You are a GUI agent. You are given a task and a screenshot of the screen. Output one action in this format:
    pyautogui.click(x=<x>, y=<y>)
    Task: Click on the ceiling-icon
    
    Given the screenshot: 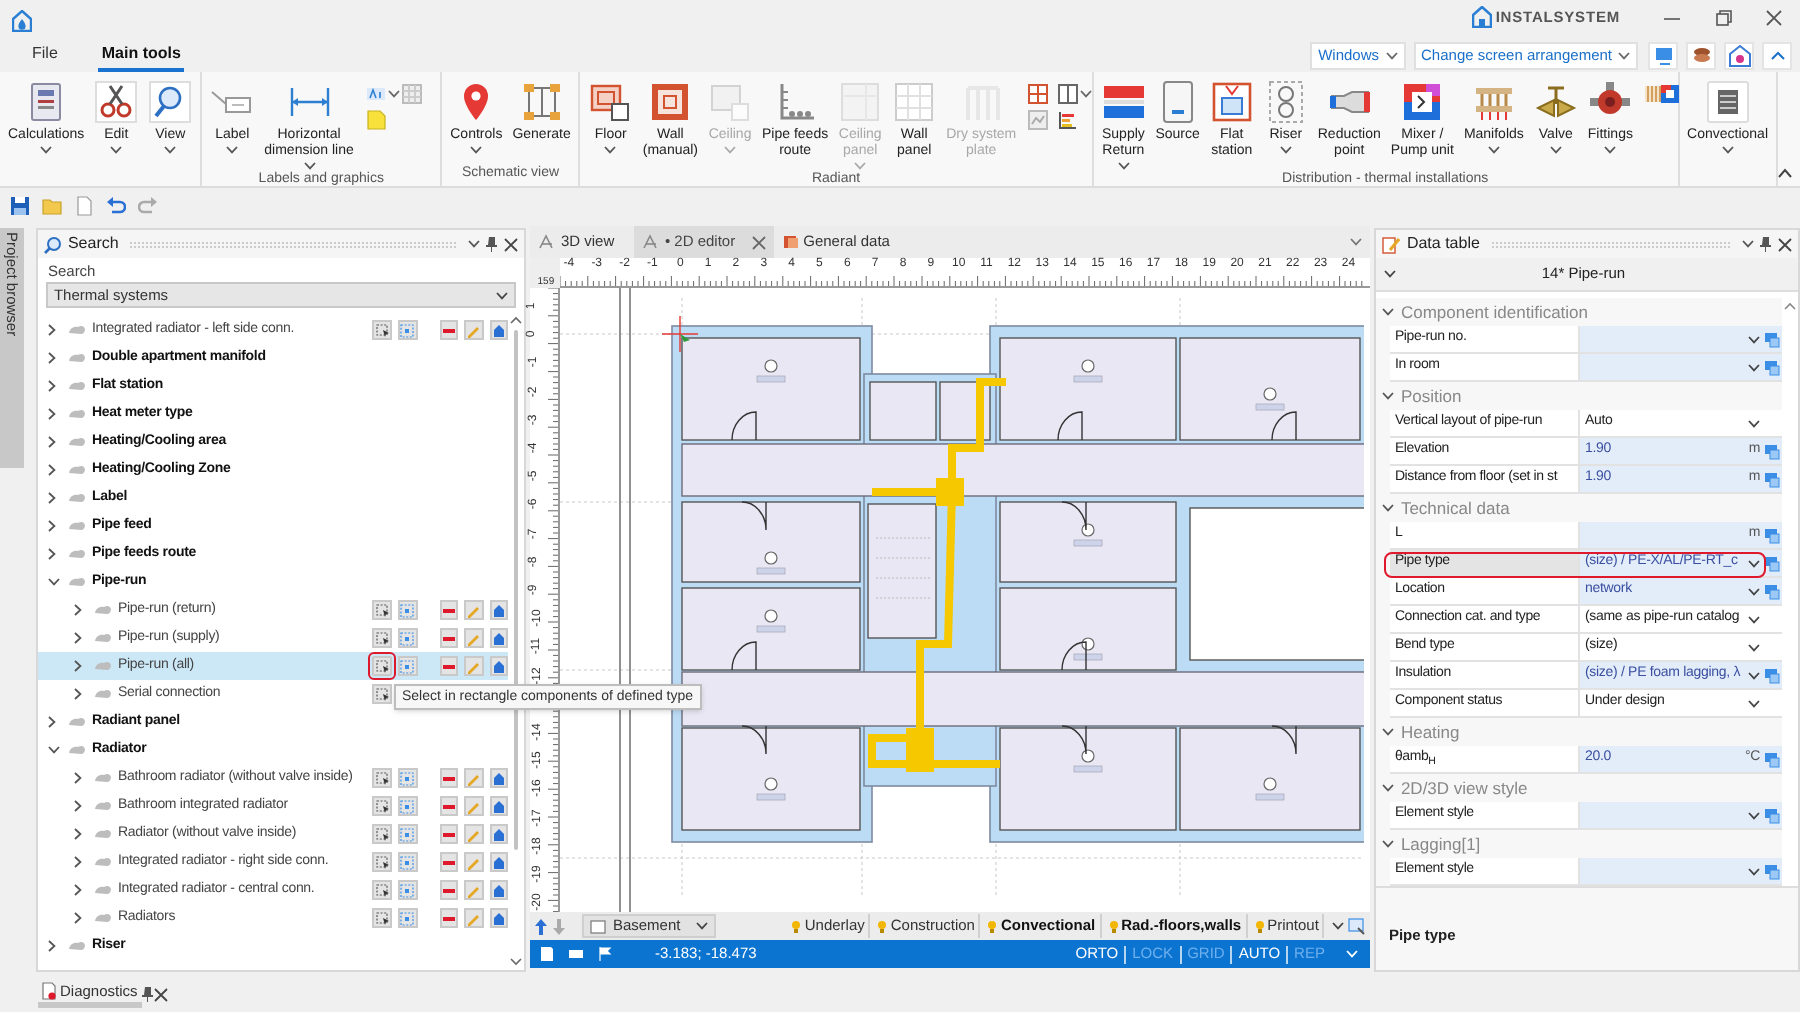 What is the action you would take?
    pyautogui.click(x=730, y=102)
    